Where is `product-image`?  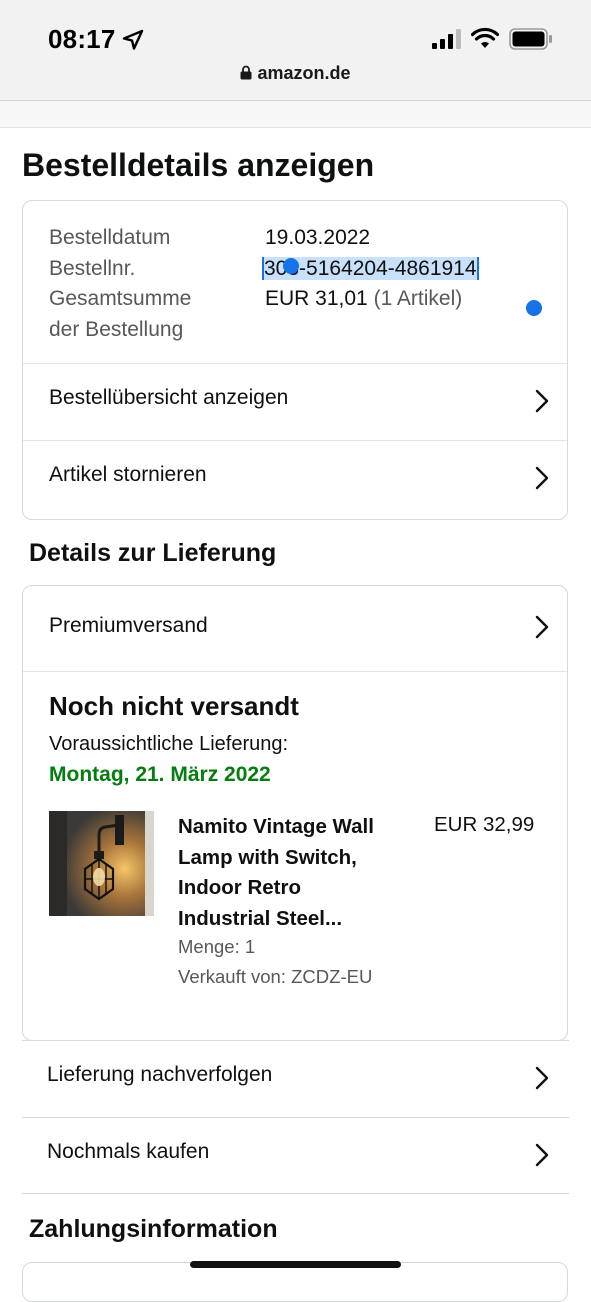 product-image is located at coordinates (101, 863).